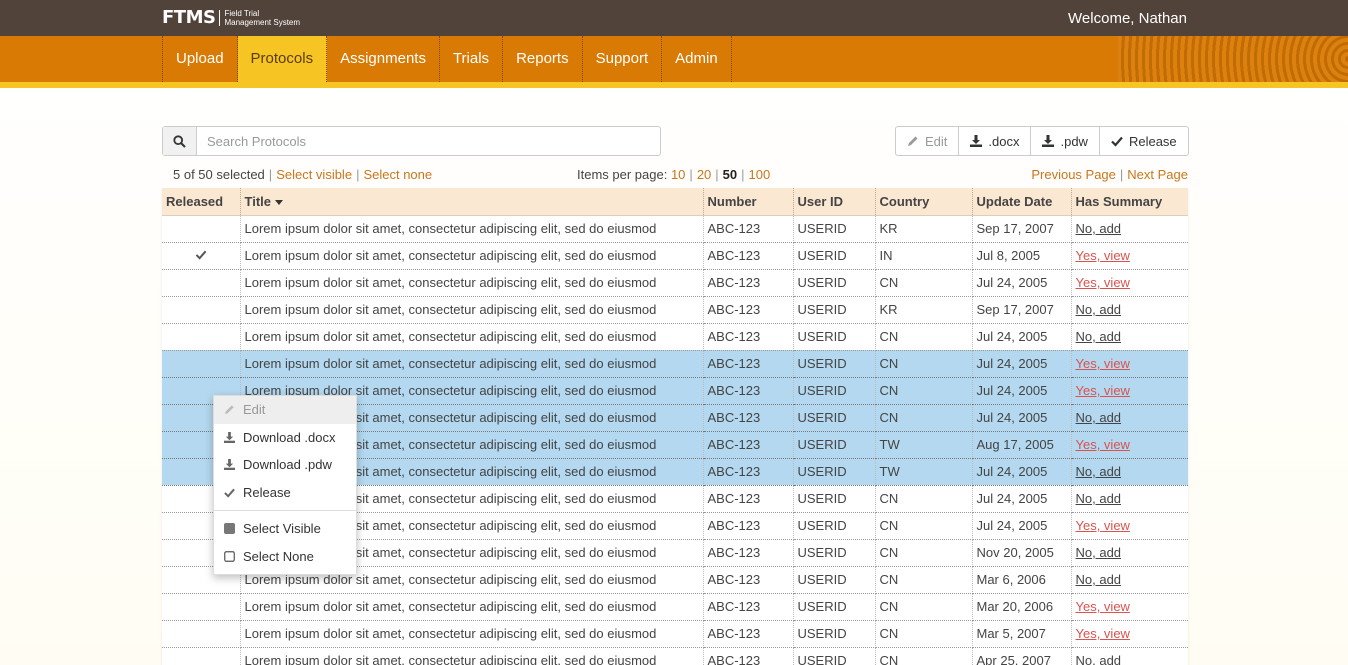  What do you see at coordinates (995, 141) in the screenshot?
I see `download-docx-button: .docx` at bounding box center [995, 141].